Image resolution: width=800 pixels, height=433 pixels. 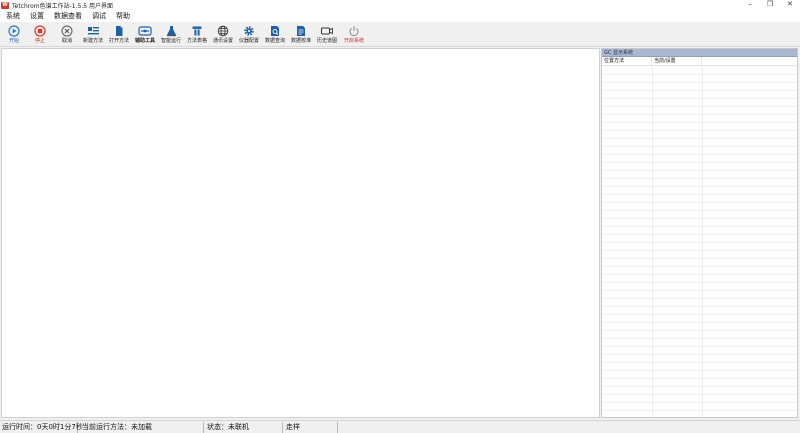 What do you see at coordinates (249, 30) in the screenshot?
I see `gear-icon` at bounding box center [249, 30].